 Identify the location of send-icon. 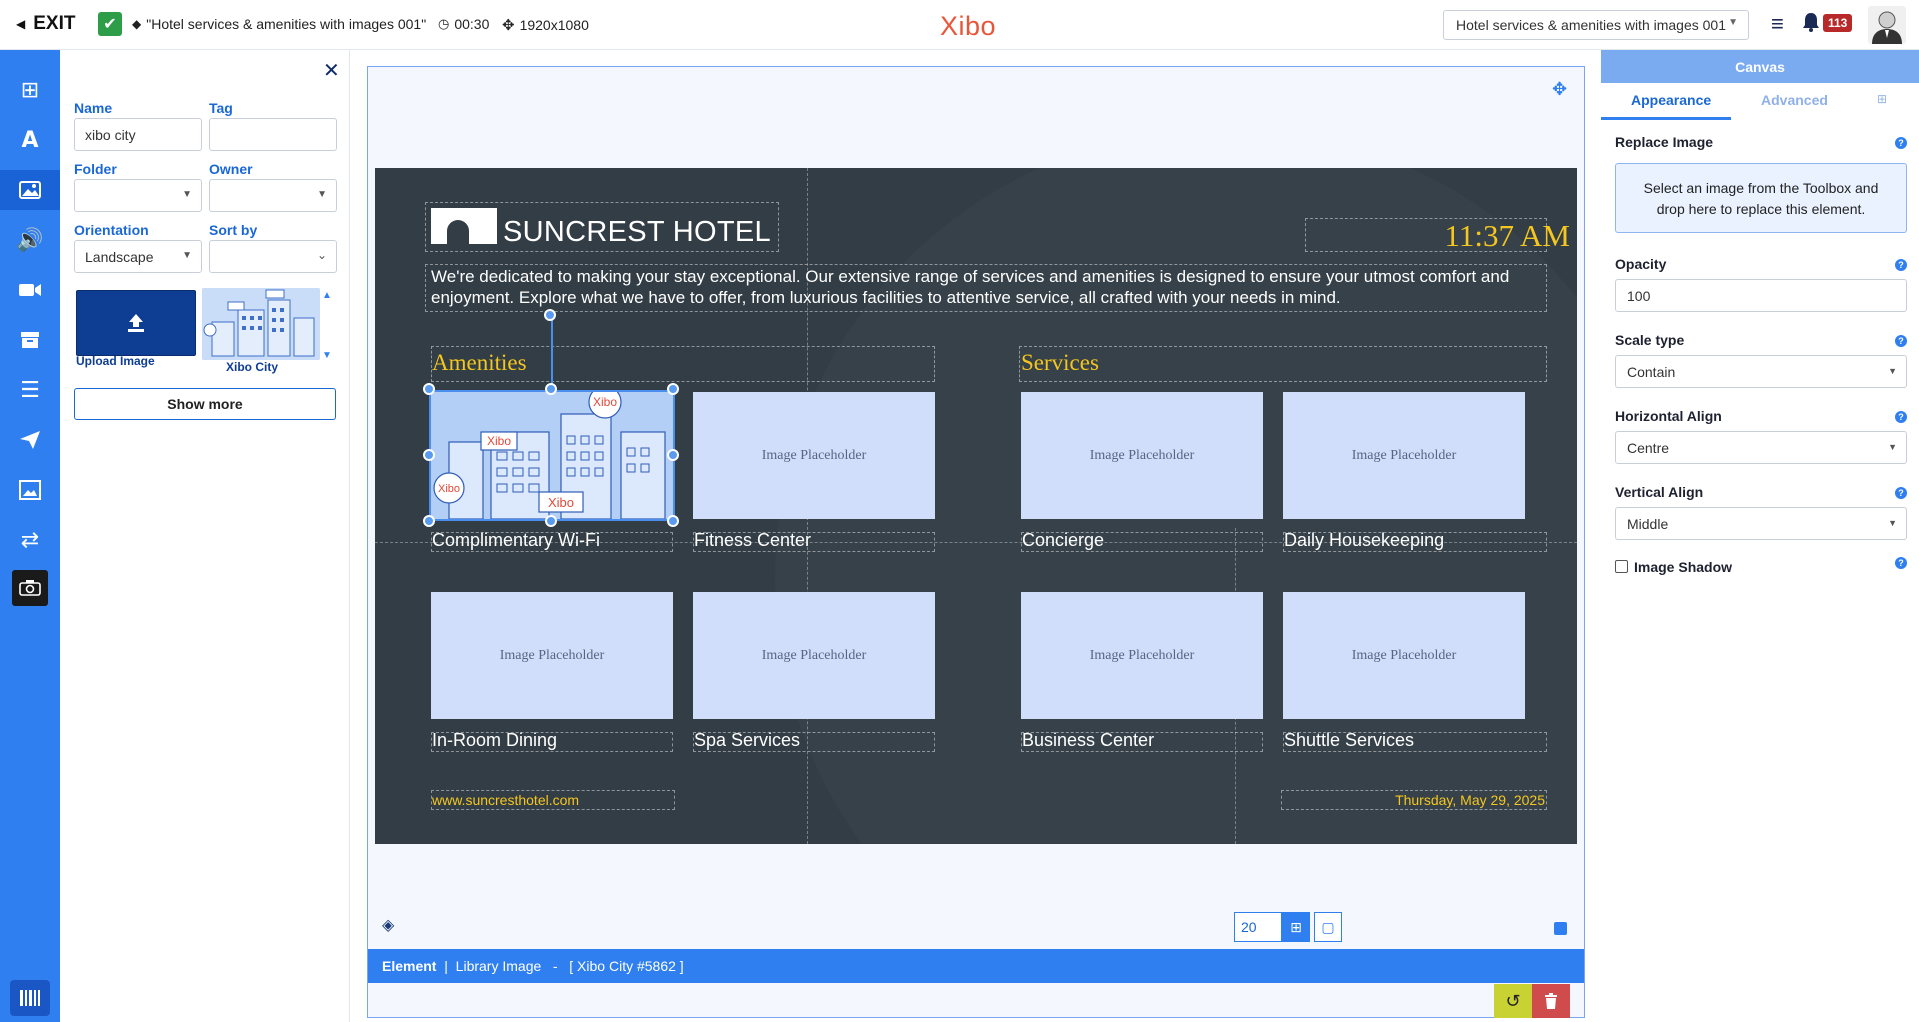
(30, 440).